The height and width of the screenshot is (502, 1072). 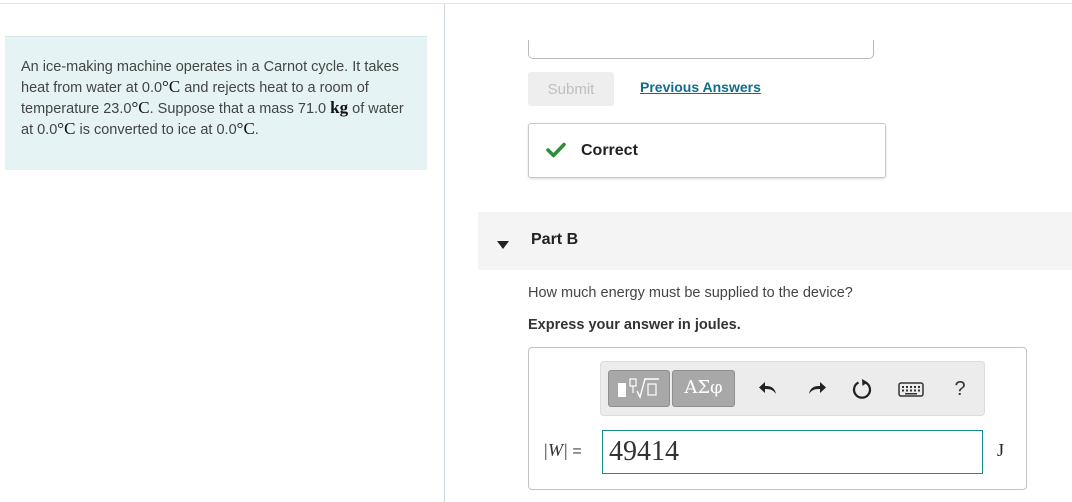 What do you see at coordinates (700, 87) in the screenshot?
I see `previous-answers-link: Previous Answers` at bounding box center [700, 87].